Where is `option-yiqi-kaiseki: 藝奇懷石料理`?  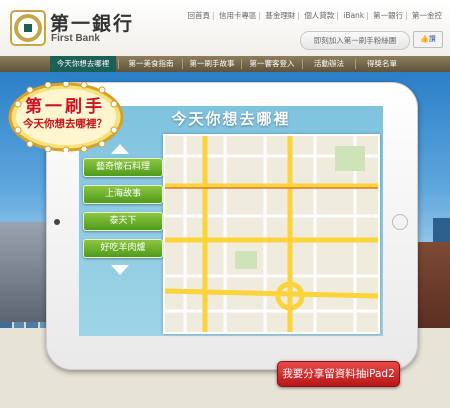
option-yiqi-kaiseki: 藝奇懷石料理 is located at coordinates (123, 167).